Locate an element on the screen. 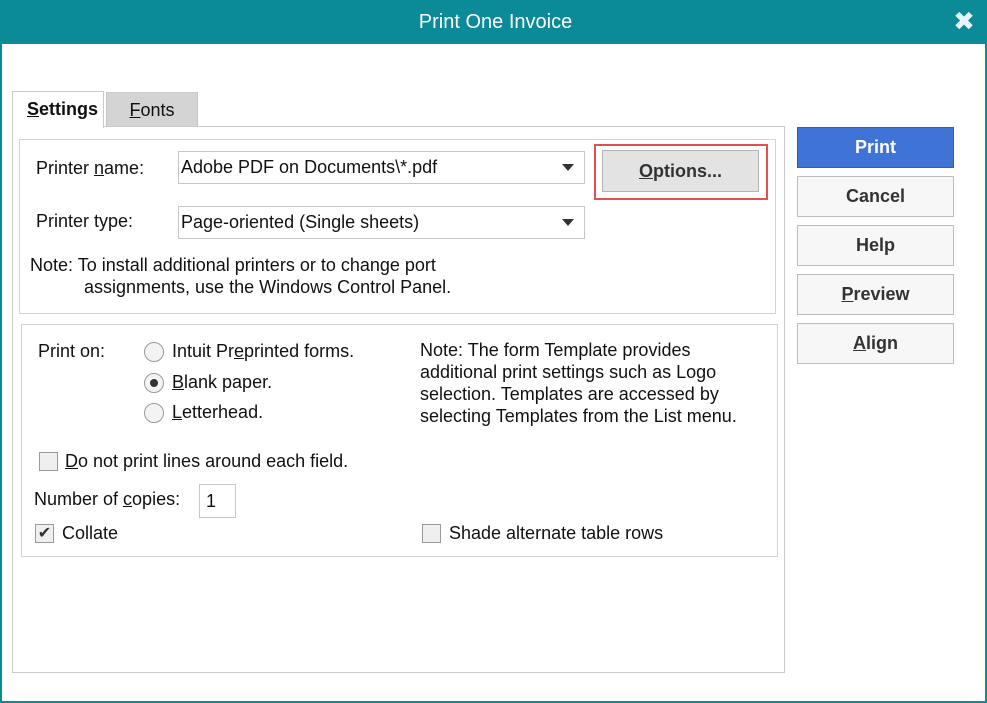 Image resolution: width=987 pixels, height=703 pixels. radio-preprinted-forms is located at coordinates (154, 352).